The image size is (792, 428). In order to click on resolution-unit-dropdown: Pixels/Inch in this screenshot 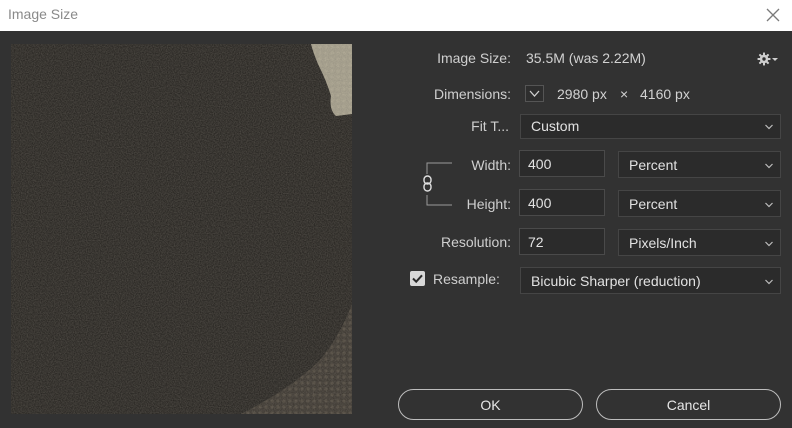, I will do `click(699, 242)`.